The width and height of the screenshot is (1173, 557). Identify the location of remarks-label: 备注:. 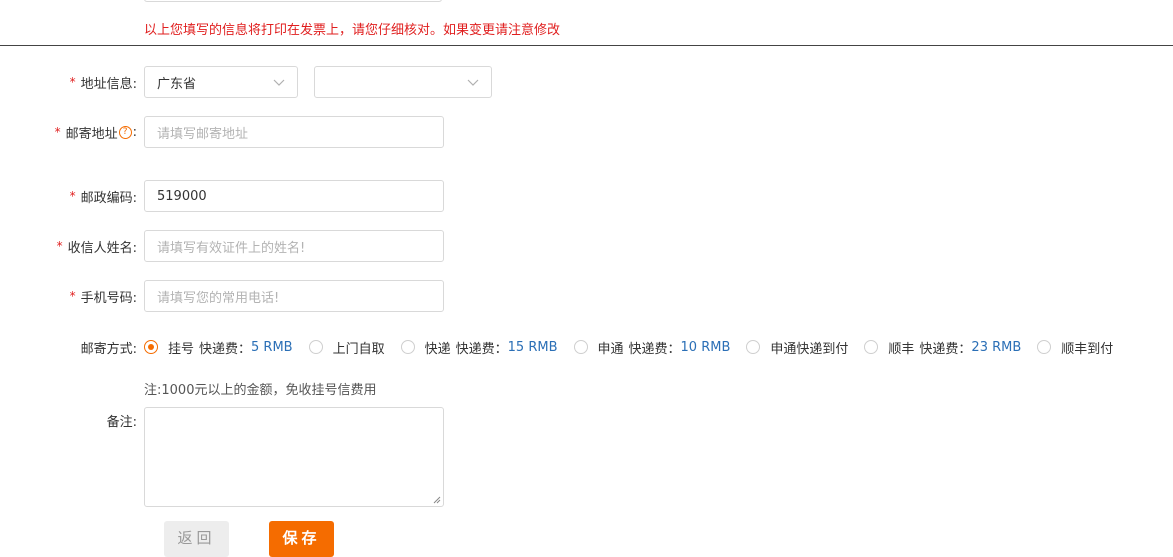
(121, 422).